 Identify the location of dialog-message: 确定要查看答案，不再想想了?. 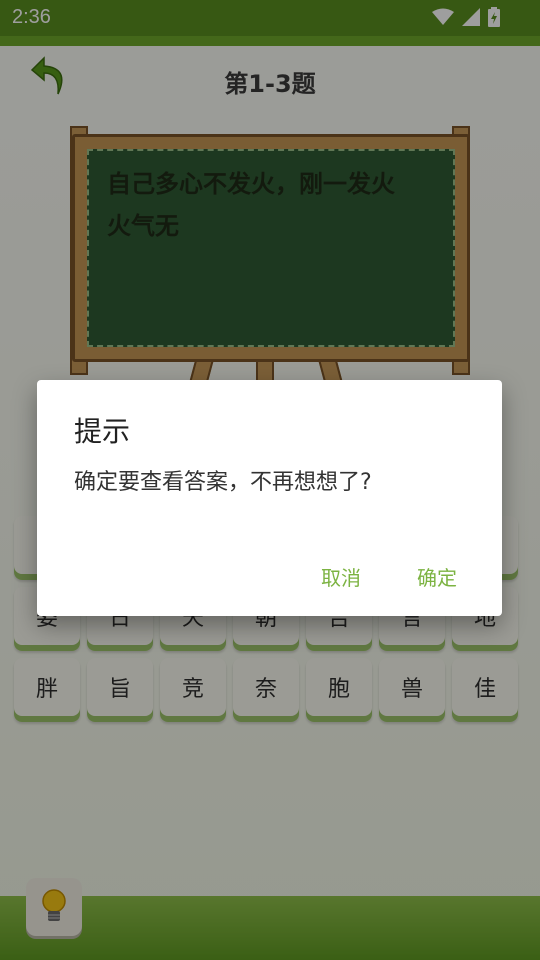
(223, 482).